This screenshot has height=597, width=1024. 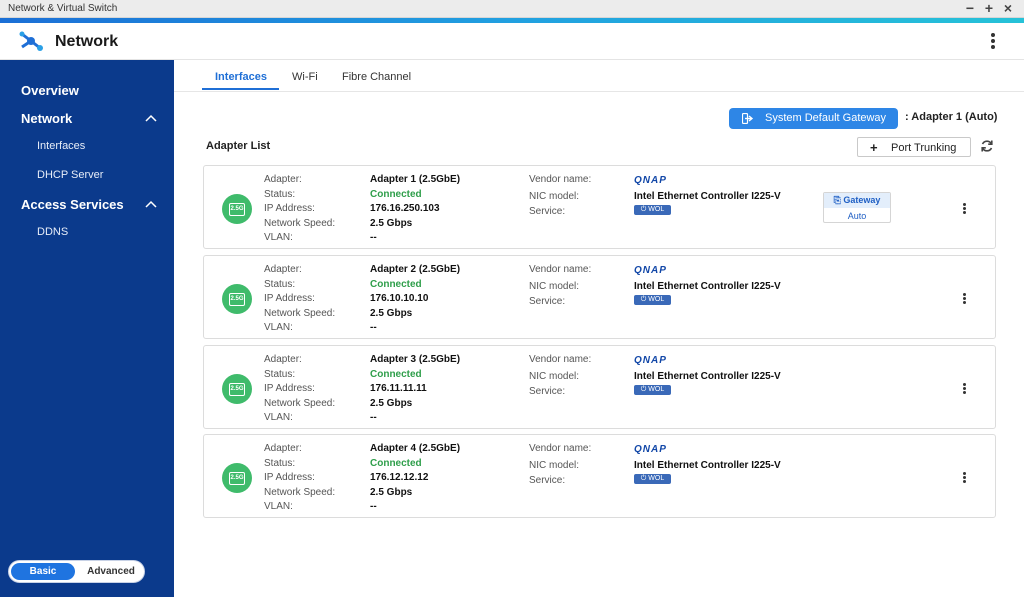 What do you see at coordinates (993, 42) in the screenshot?
I see `more-options-icon` at bounding box center [993, 42].